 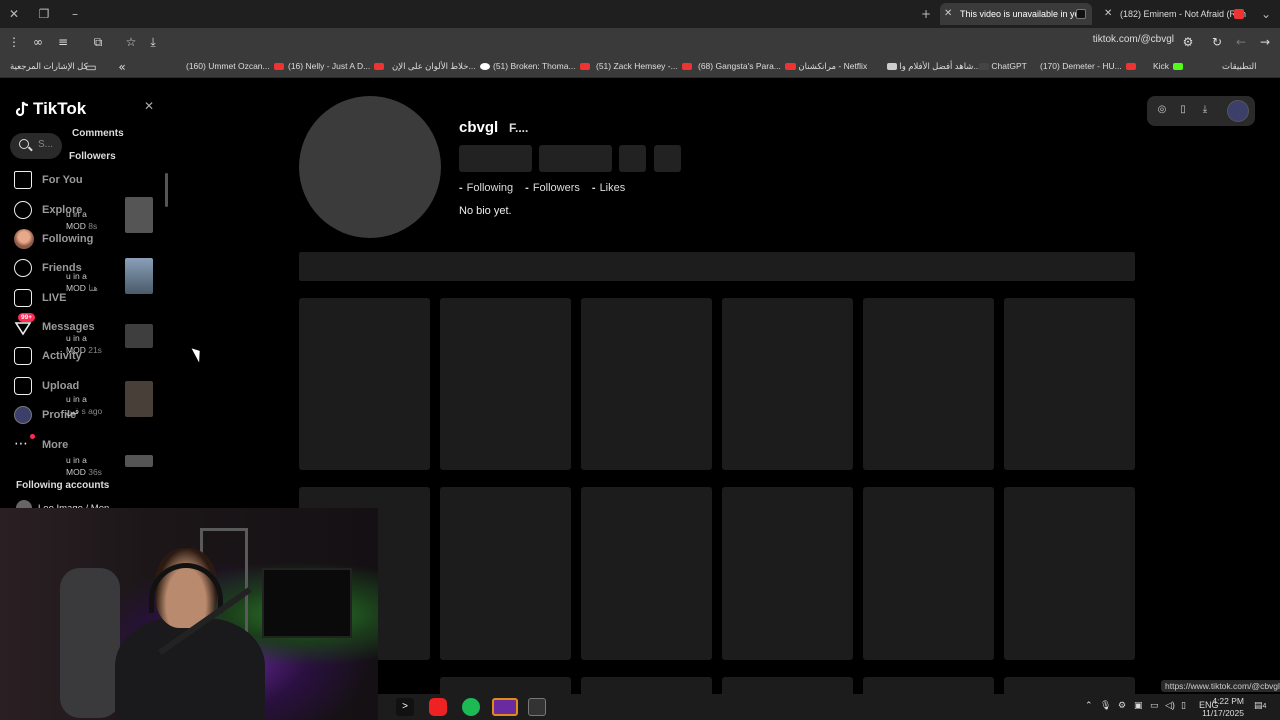 I want to click on home-icon, so click(x=23, y=180).